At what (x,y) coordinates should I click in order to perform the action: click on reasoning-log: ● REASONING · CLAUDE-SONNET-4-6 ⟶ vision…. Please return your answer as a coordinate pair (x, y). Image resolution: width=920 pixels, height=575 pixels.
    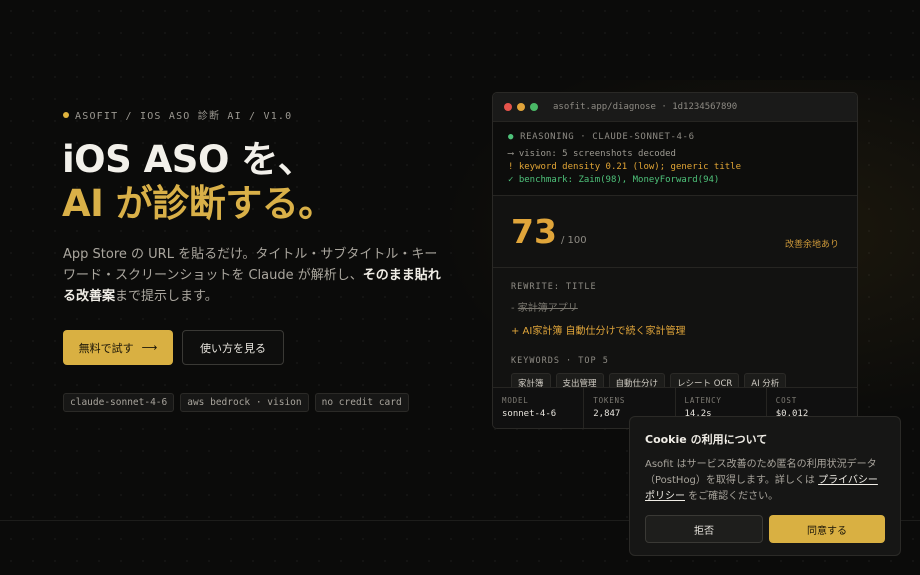
    Looking at the image, I should click on (675, 159).